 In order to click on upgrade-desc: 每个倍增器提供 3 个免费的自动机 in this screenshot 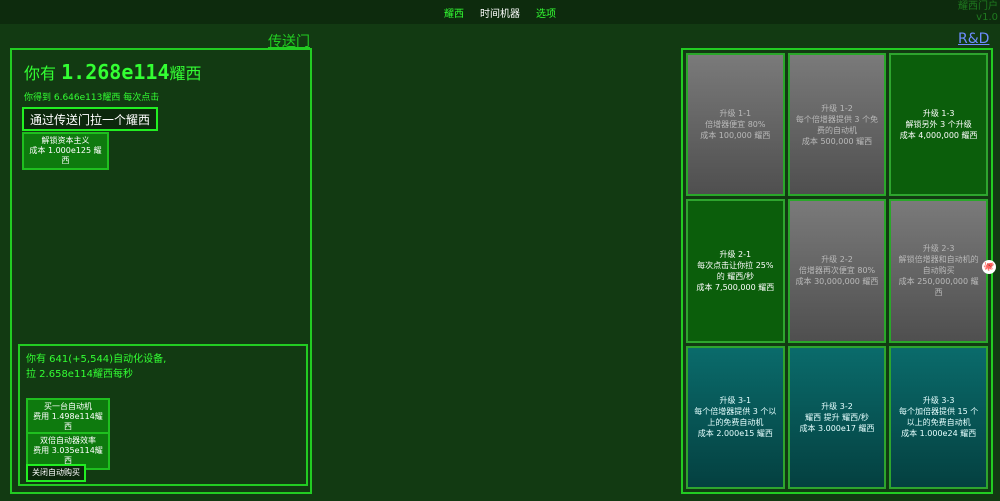, I will do `click(837, 124)`.